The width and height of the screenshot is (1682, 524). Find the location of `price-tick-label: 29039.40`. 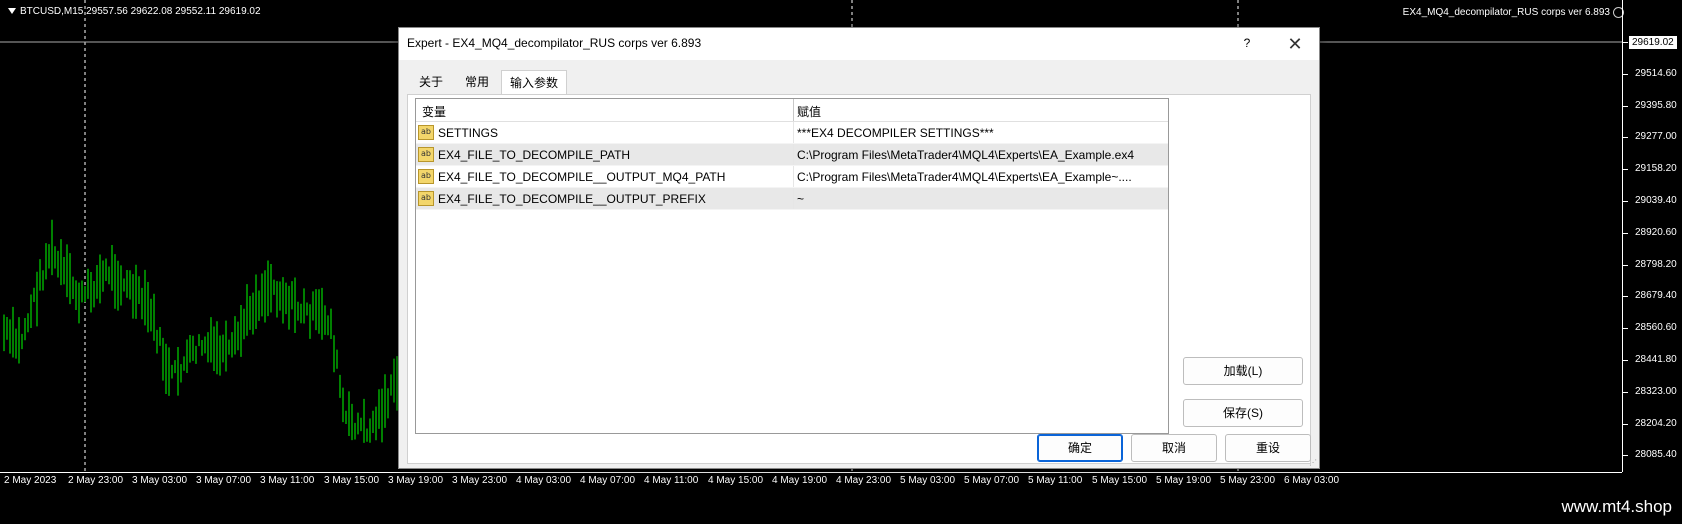

price-tick-label: 29039.40 is located at coordinates (1650, 200).